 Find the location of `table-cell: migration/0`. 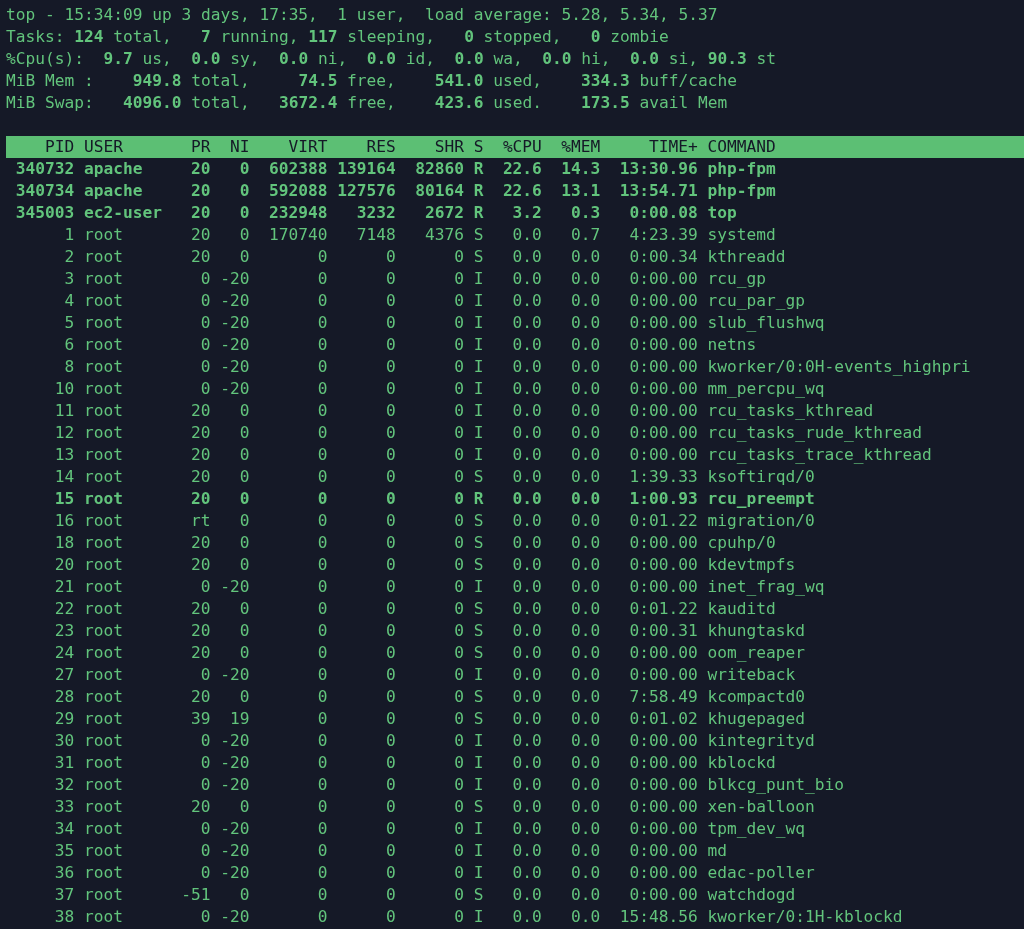

table-cell: migration/0 is located at coordinates (761, 521).